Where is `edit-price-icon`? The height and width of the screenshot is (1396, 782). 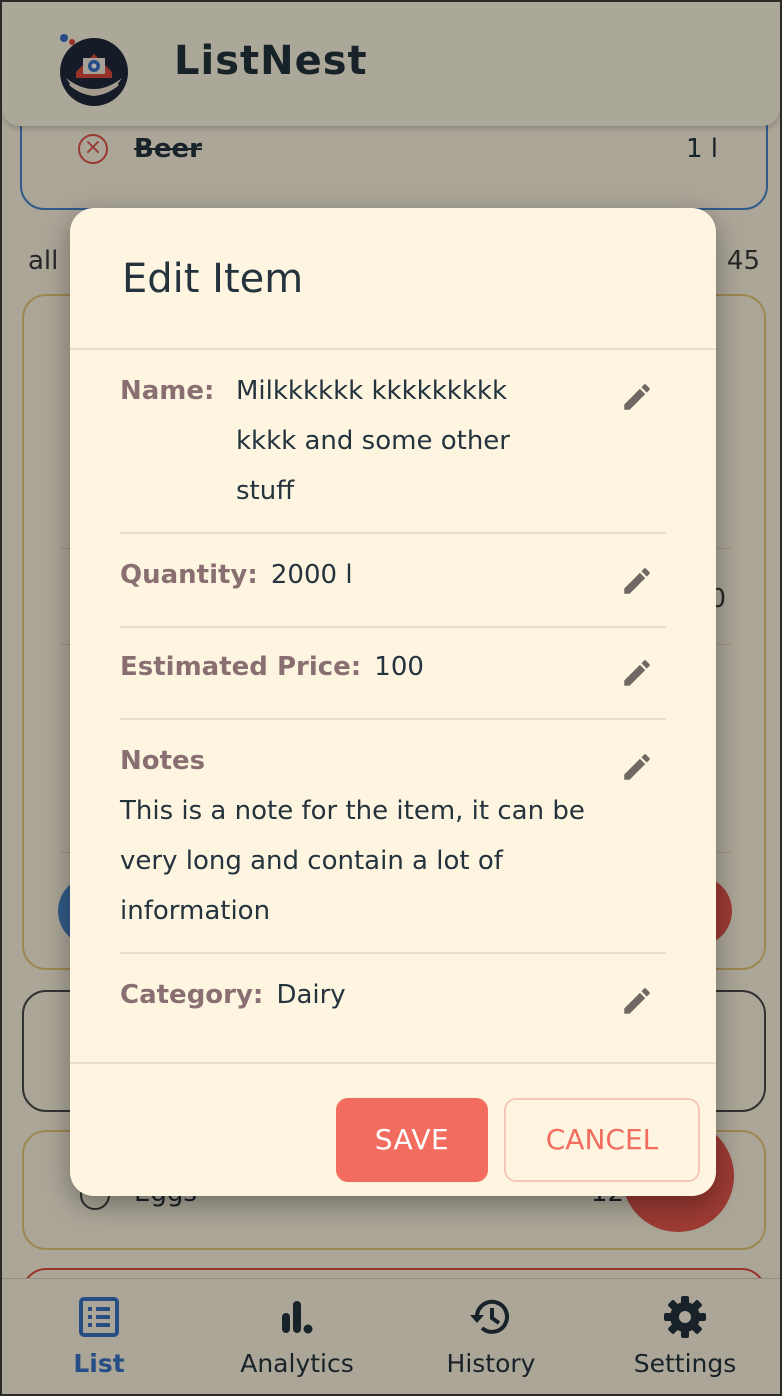 edit-price-icon is located at coordinates (637, 673).